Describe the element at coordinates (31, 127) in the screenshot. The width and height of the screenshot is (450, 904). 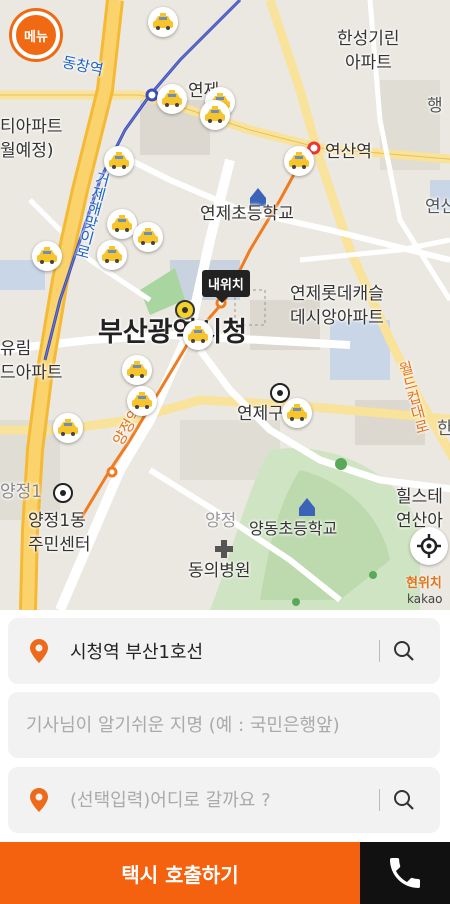
I see `label-tia-apt: 티아파트` at that location.